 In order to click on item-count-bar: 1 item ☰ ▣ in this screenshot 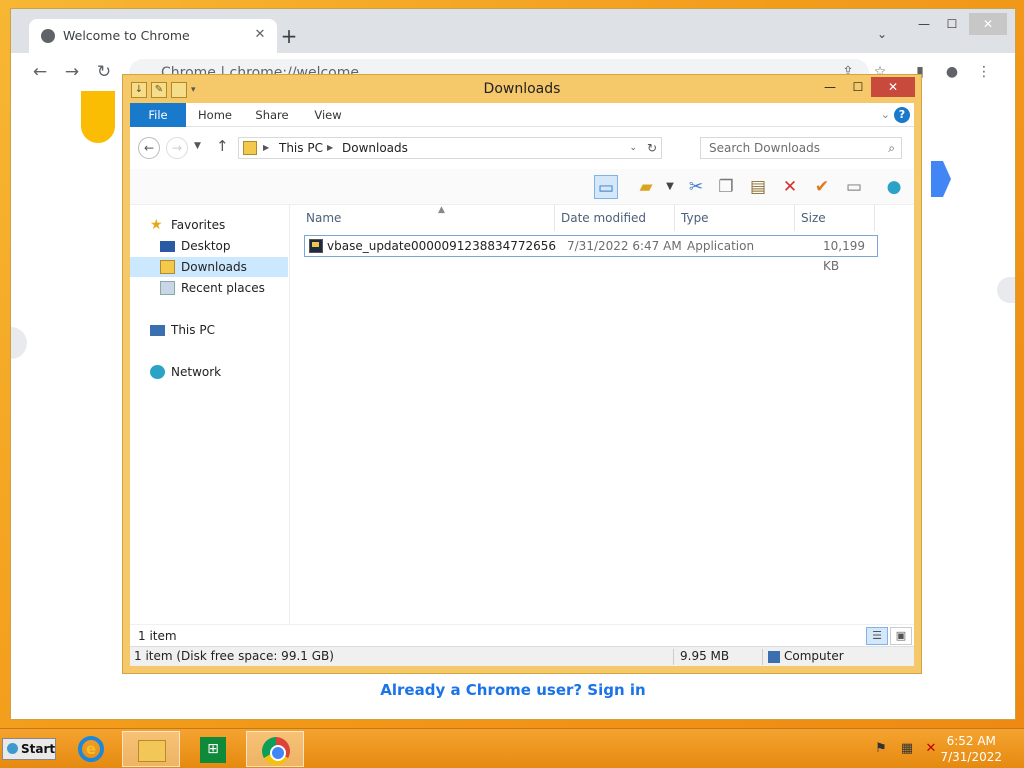, I will do `click(522, 635)`.